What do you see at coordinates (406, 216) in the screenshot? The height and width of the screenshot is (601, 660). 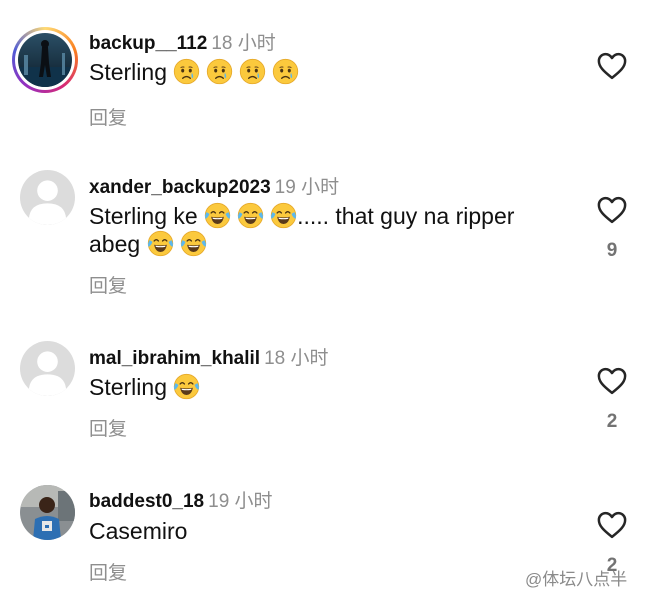 I see `comment-body-part: ..... that guy na ripper` at bounding box center [406, 216].